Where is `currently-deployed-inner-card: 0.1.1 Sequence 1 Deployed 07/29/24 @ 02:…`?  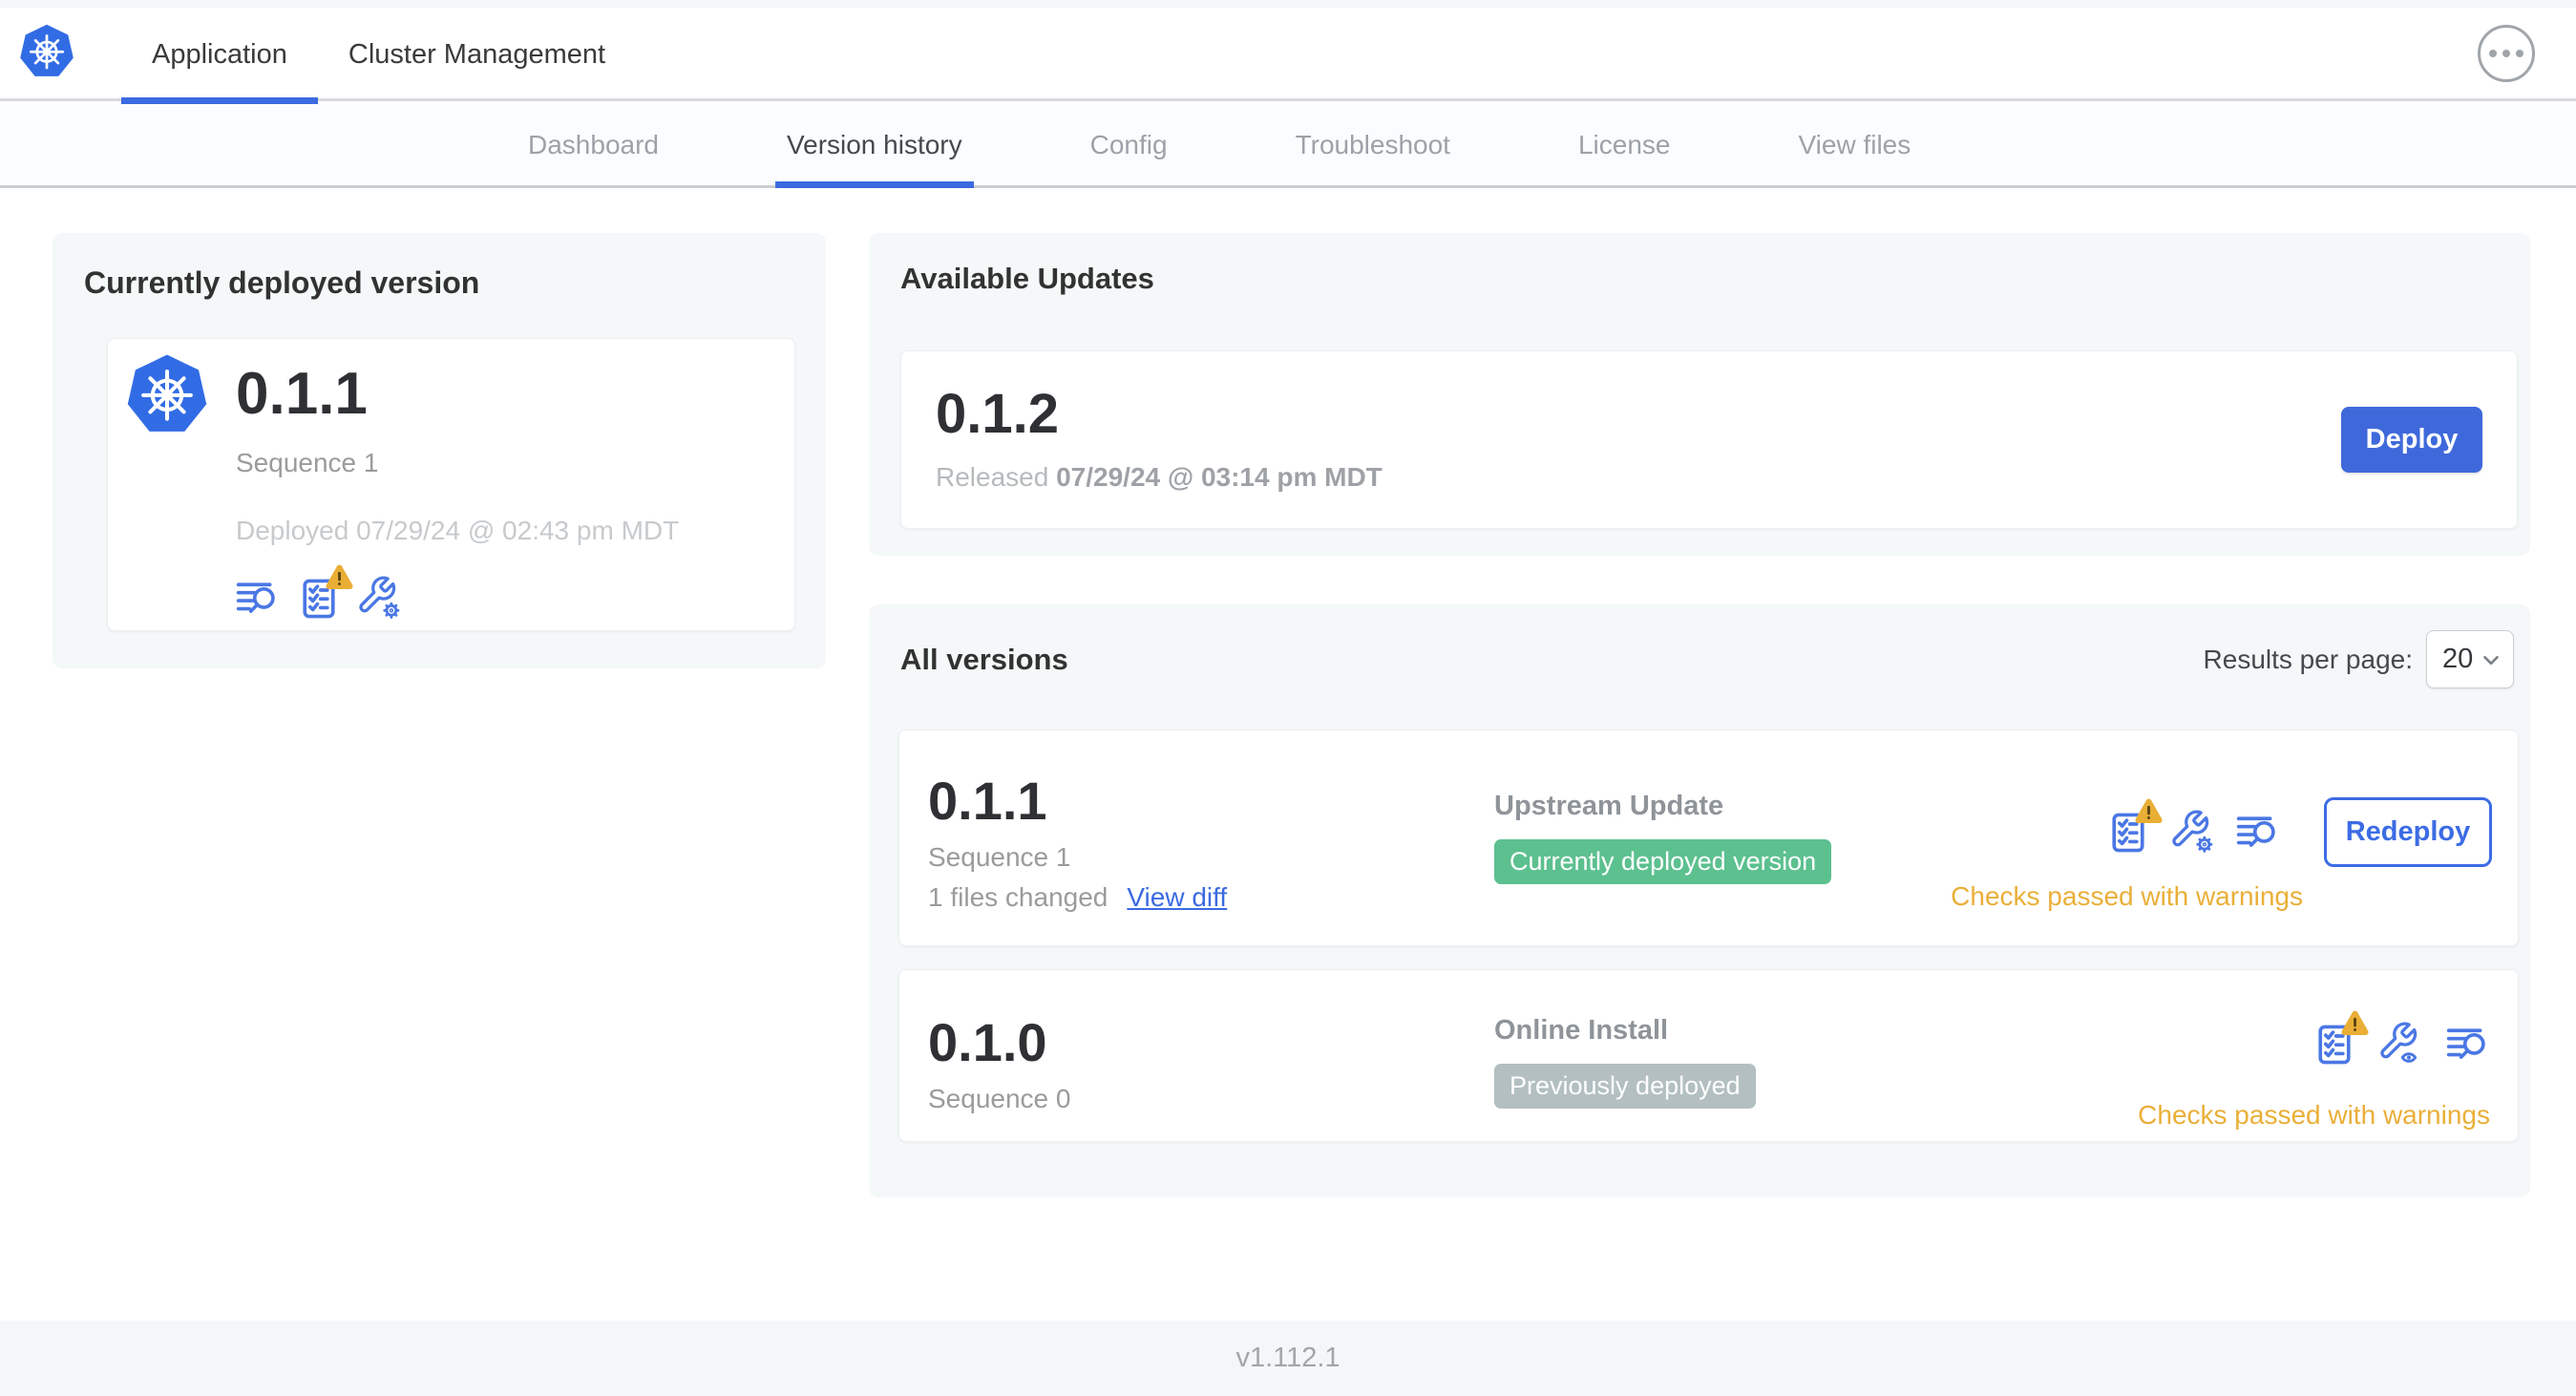
currently-deployed-inner-card: 0.1.1 Sequence 1 Deployed 07/29/24 @ 02:… is located at coordinates (451, 484).